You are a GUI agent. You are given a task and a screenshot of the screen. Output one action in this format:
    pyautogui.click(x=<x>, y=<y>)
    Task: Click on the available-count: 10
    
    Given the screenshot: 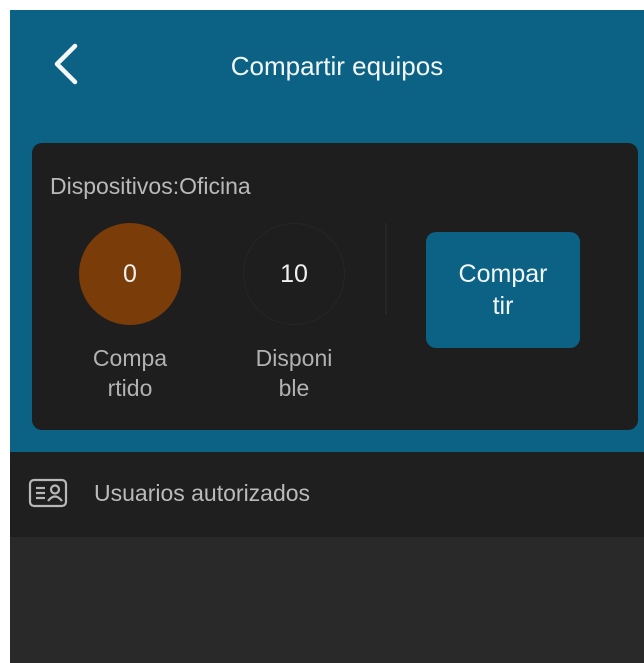 What is the action you would take?
    pyautogui.click(x=294, y=273)
    